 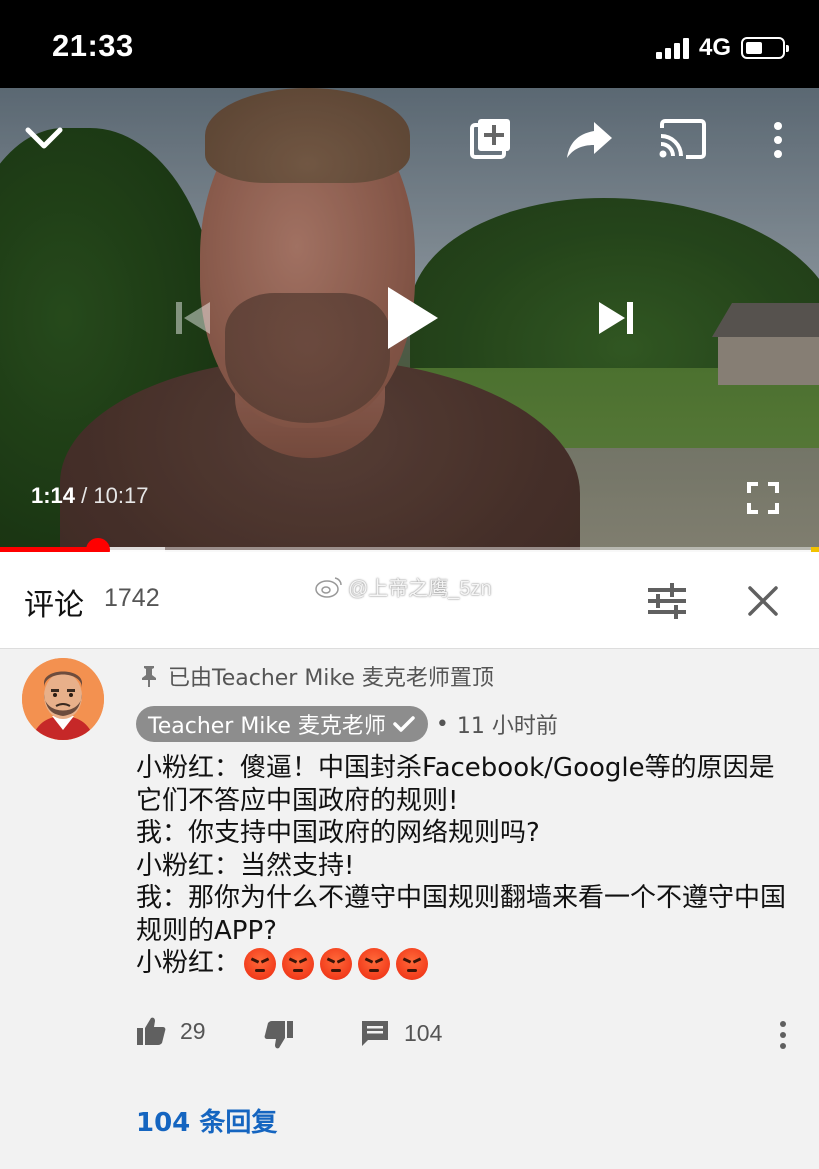 I want to click on chevron-down-icon, so click(x=44, y=138).